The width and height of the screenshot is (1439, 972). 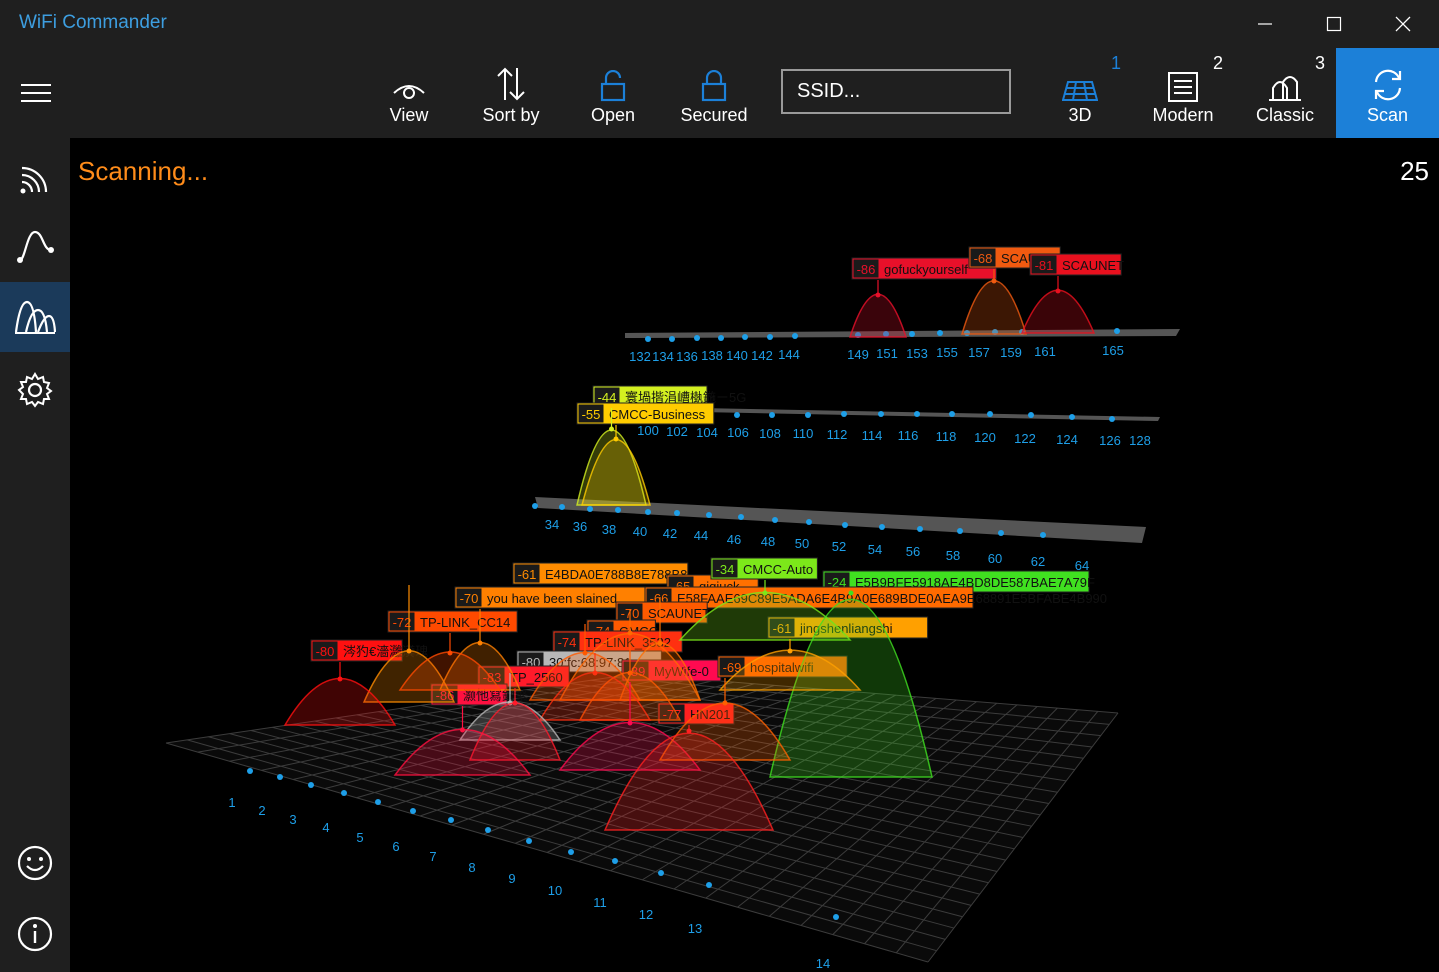 I want to click on channel-label: 138, so click(x=712, y=355).